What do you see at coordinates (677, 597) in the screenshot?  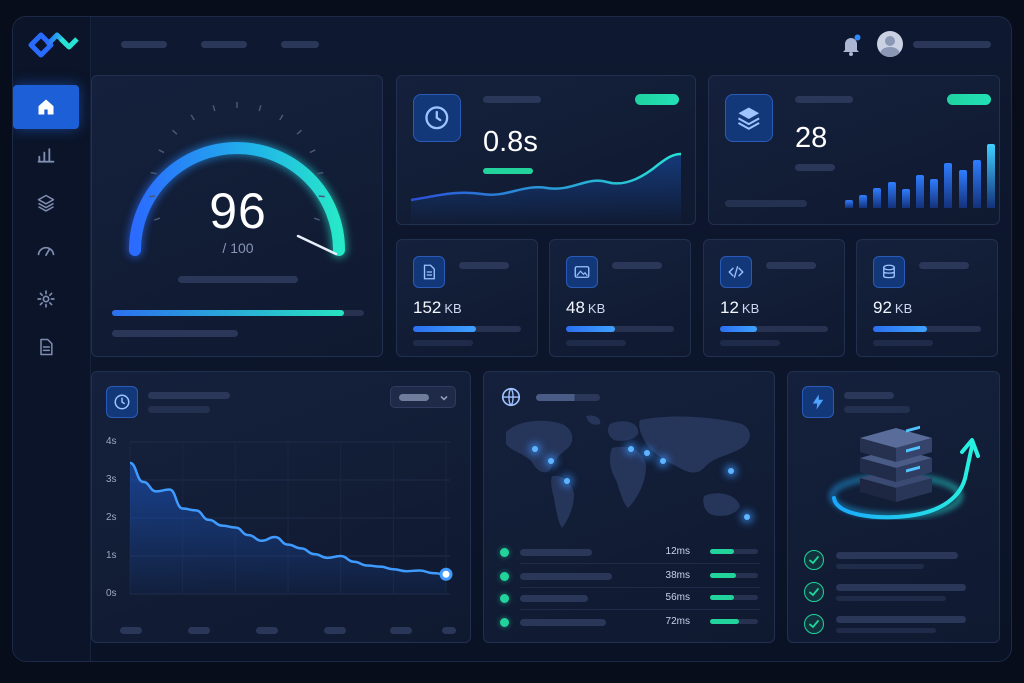 I see `region-latency: 56ms` at bounding box center [677, 597].